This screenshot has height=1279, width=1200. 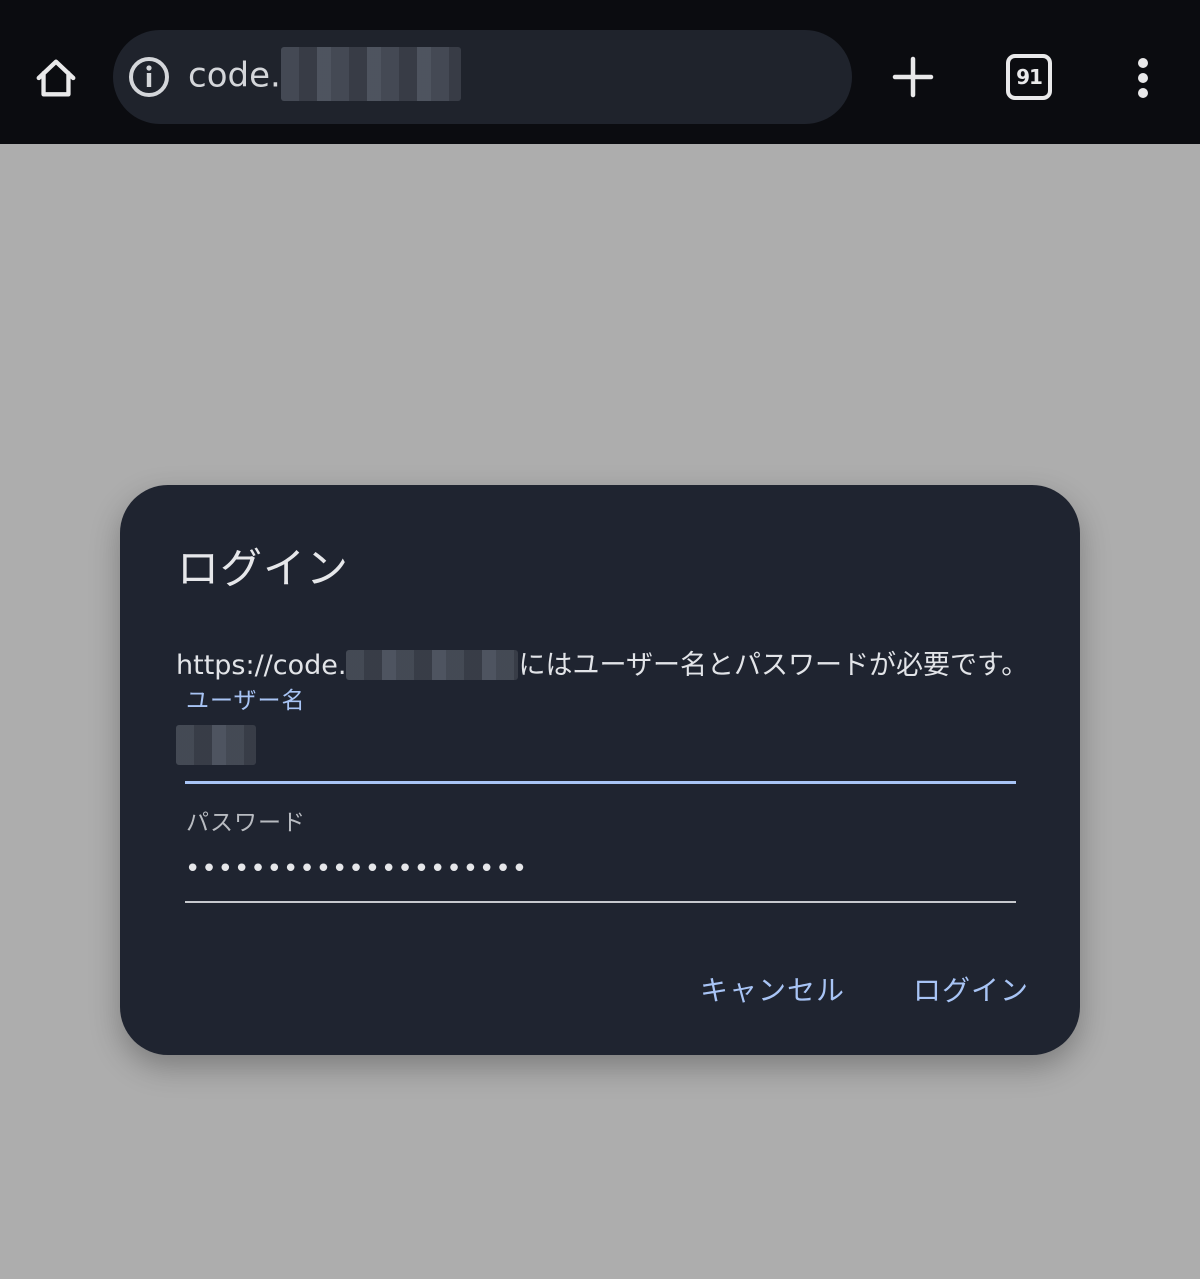 I want to click on password-underline, so click(x=600, y=902).